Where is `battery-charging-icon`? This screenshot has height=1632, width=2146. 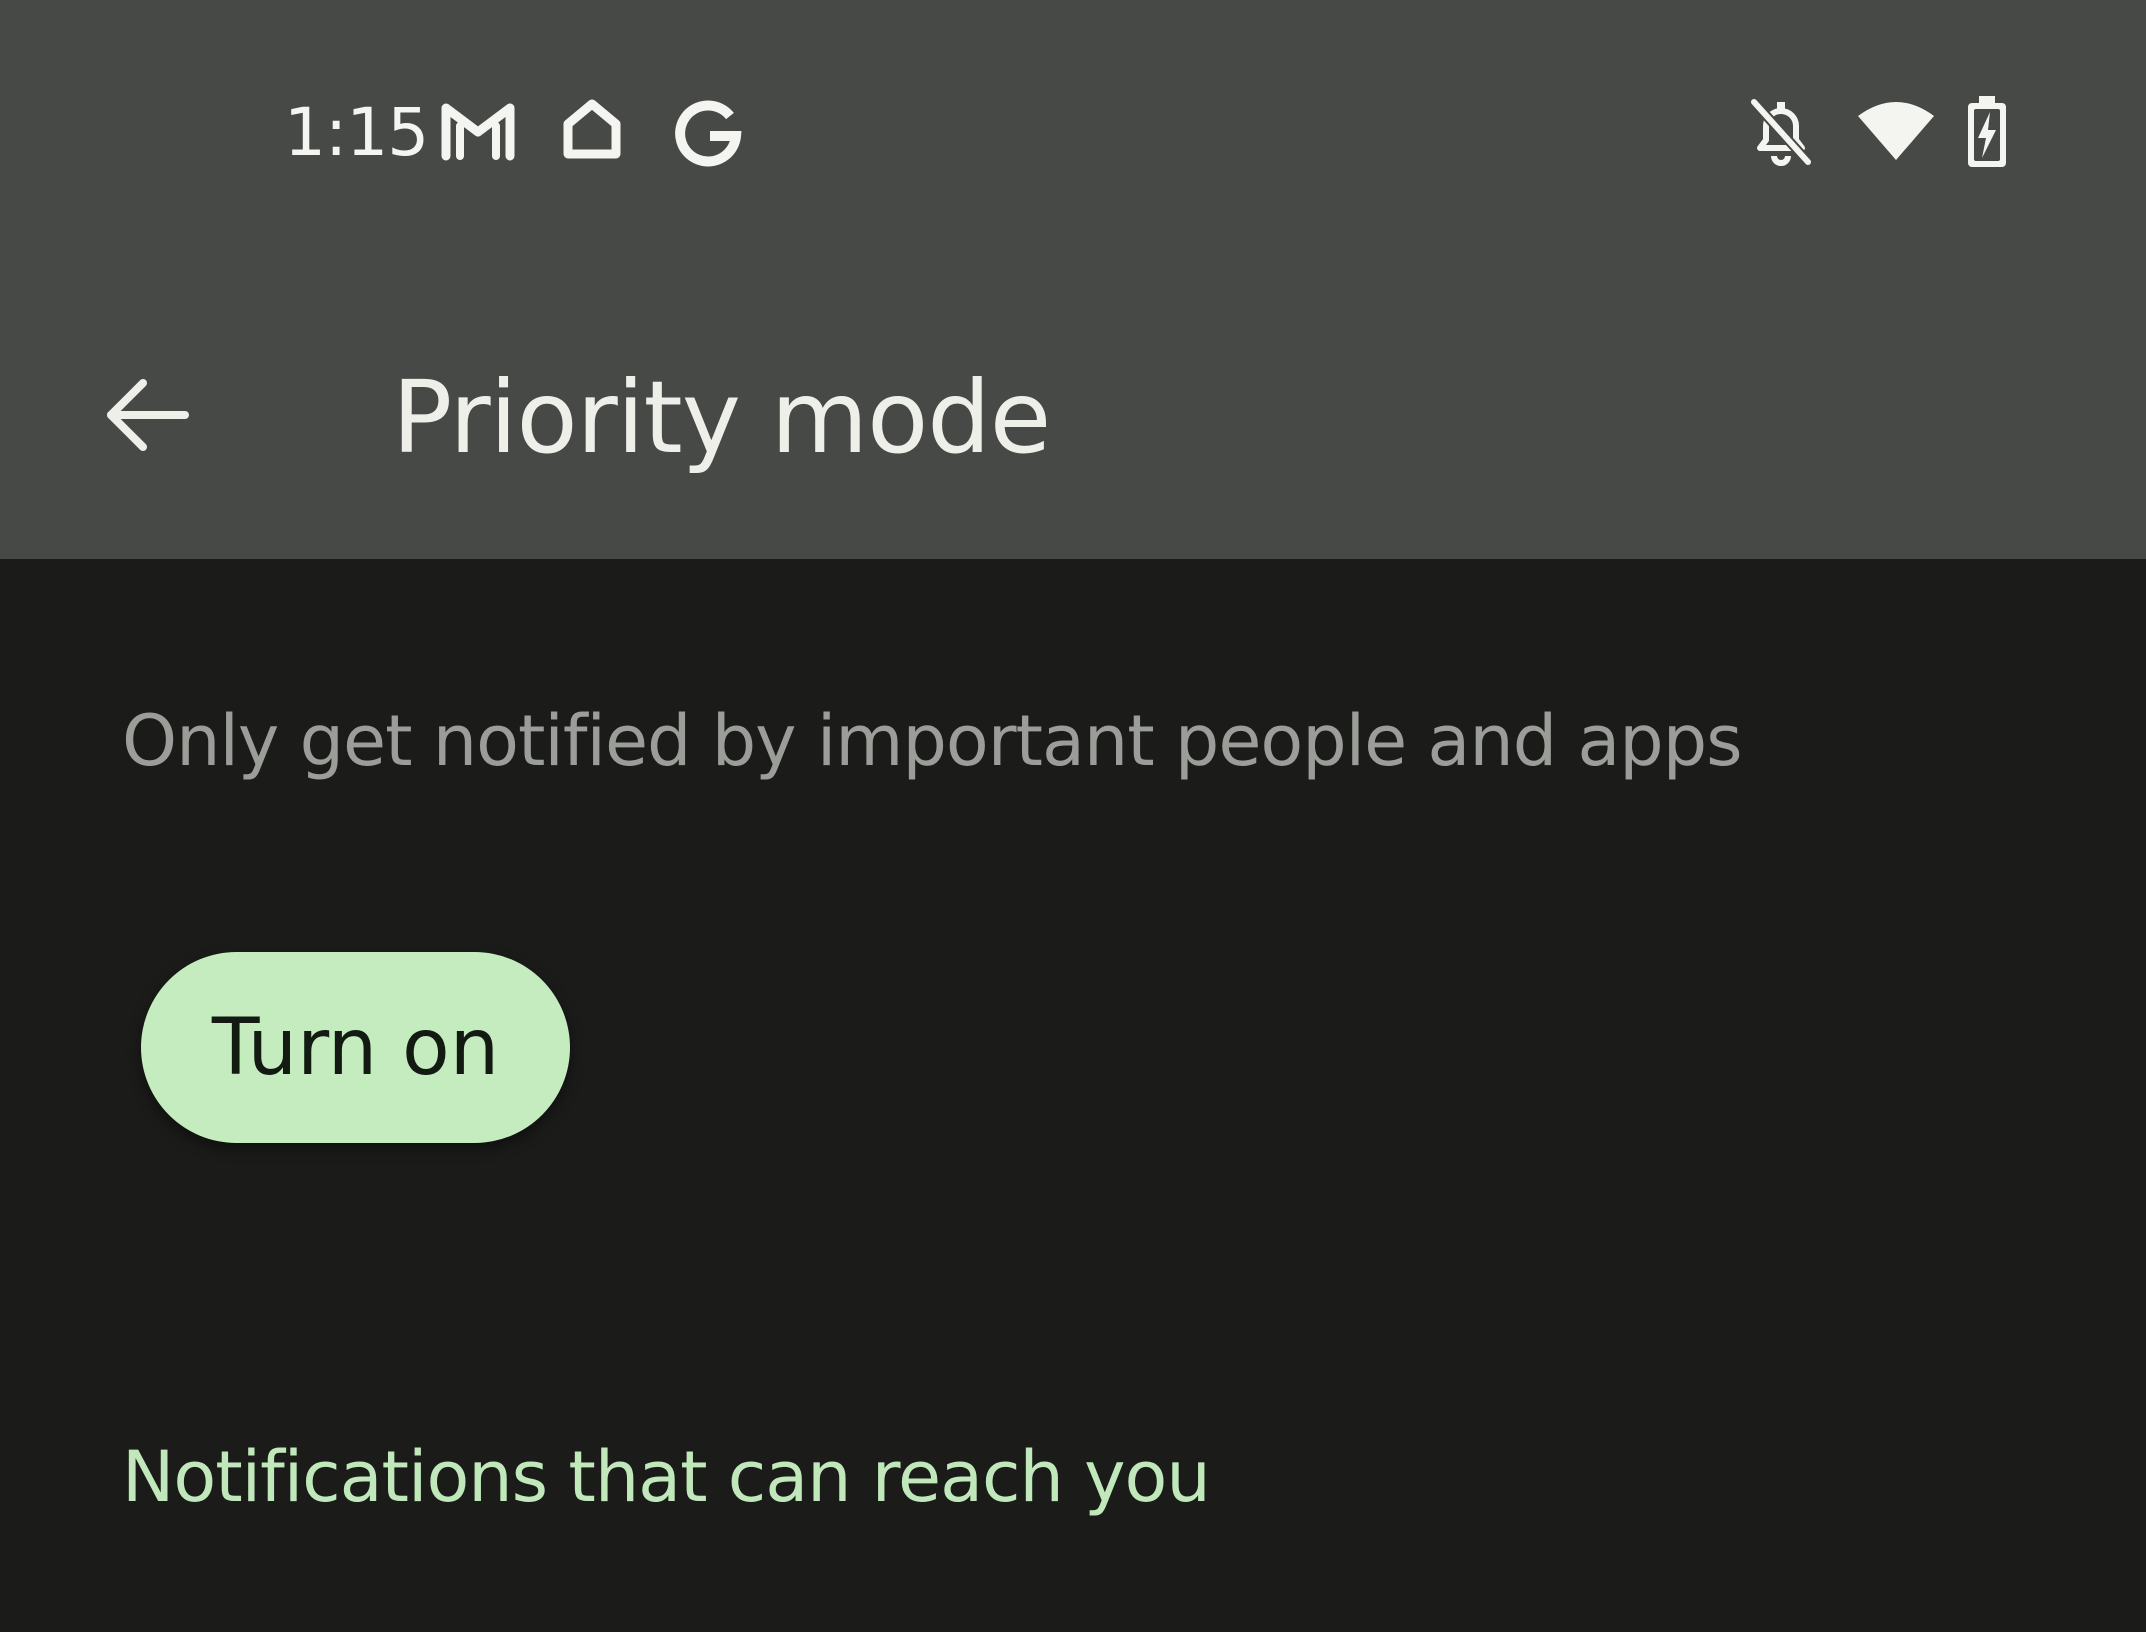
battery-charging-icon is located at coordinates (1987, 131).